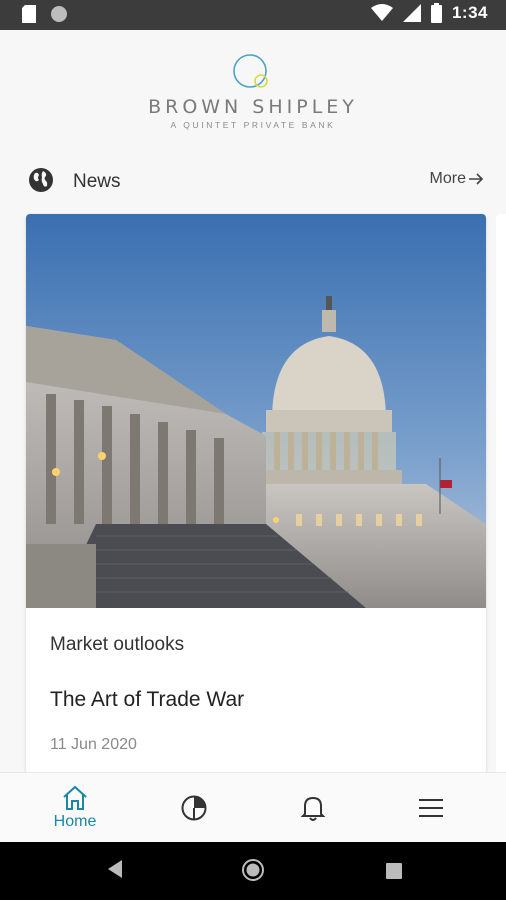 This screenshot has height=900, width=506. What do you see at coordinates (253, 107) in the screenshot?
I see `brand-name: BROWN SHIPLEY` at bounding box center [253, 107].